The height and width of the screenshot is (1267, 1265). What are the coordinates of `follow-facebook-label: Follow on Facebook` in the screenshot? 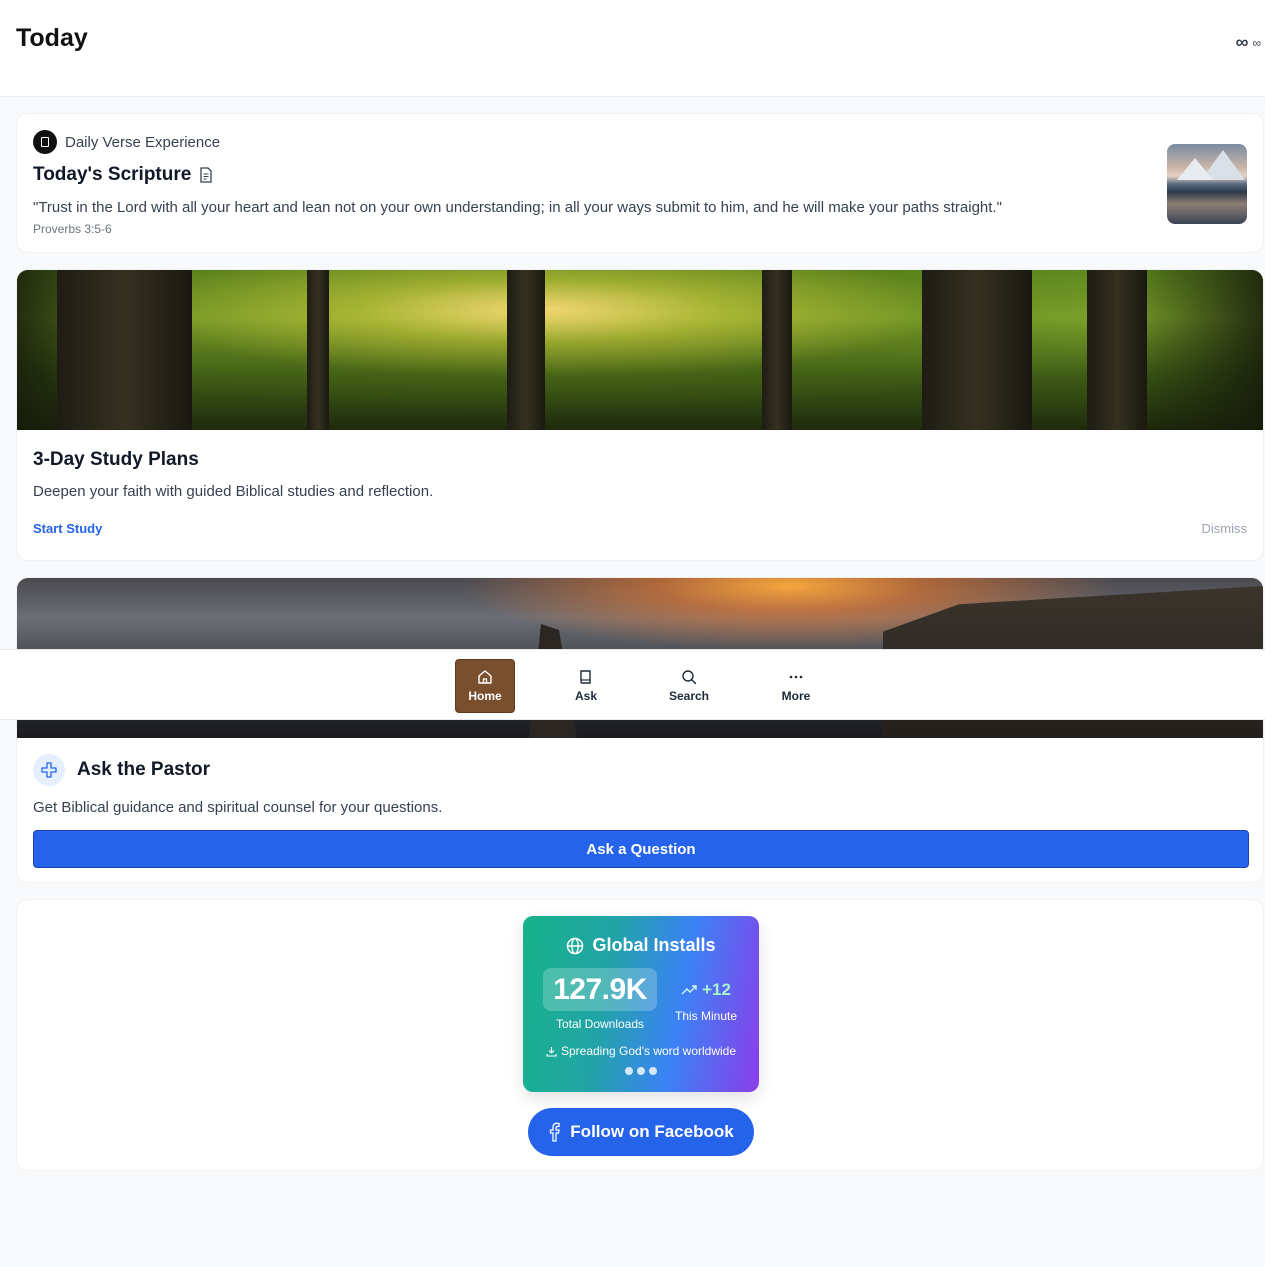 It's located at (652, 1131).